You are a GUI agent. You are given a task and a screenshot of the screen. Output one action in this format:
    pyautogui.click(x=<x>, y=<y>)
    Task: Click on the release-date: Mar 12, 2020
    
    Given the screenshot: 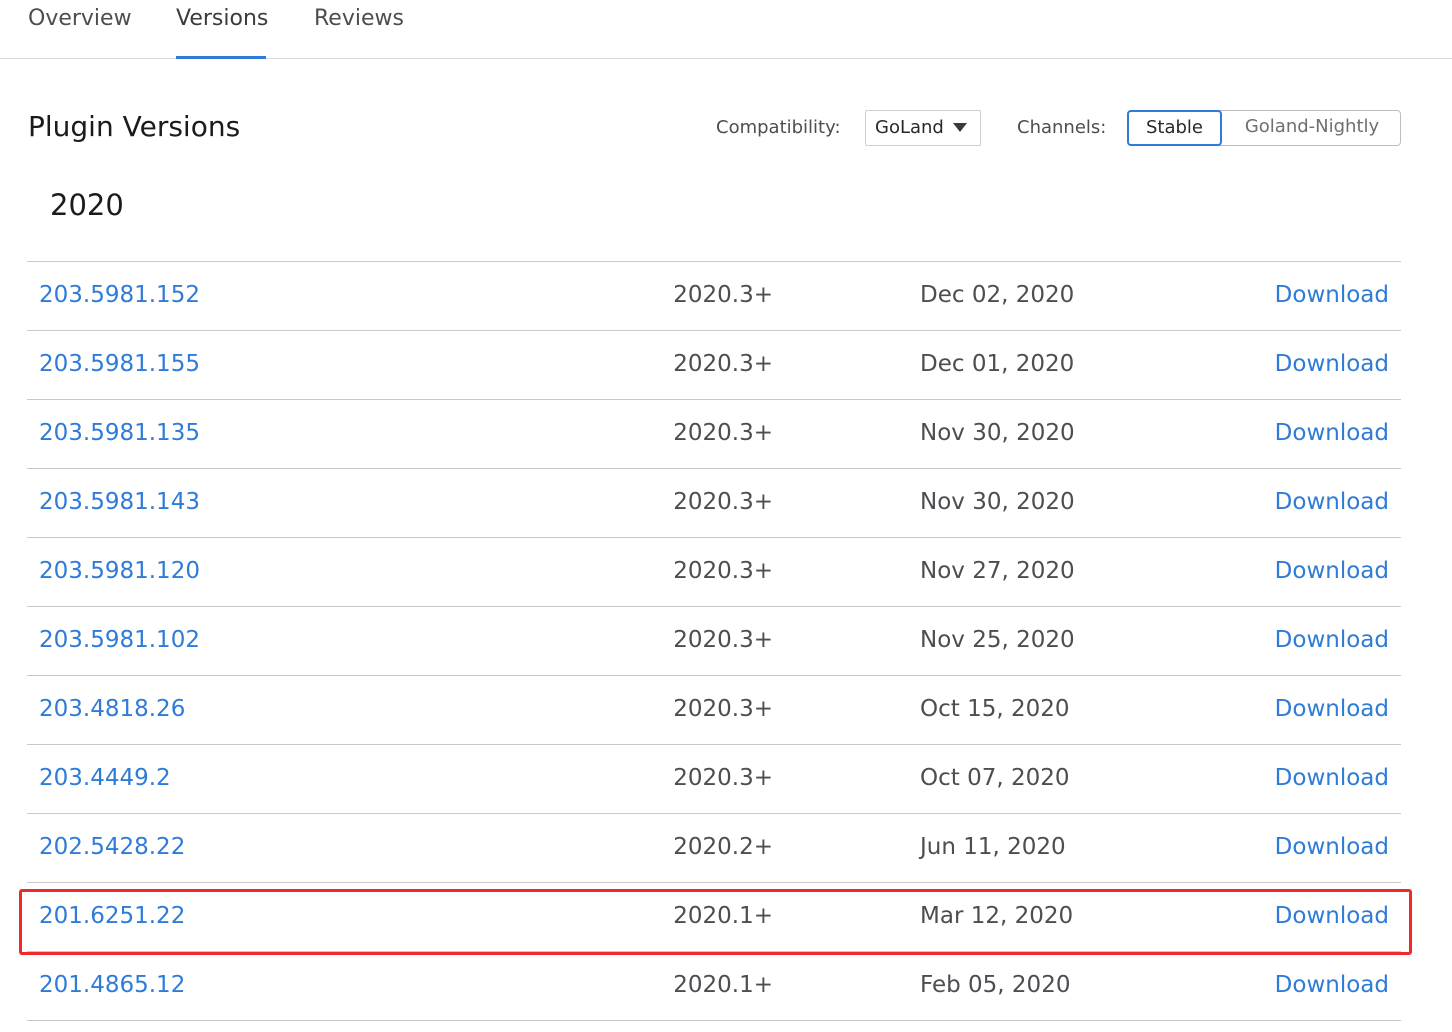 What is the action you would take?
    pyautogui.click(x=997, y=916)
    